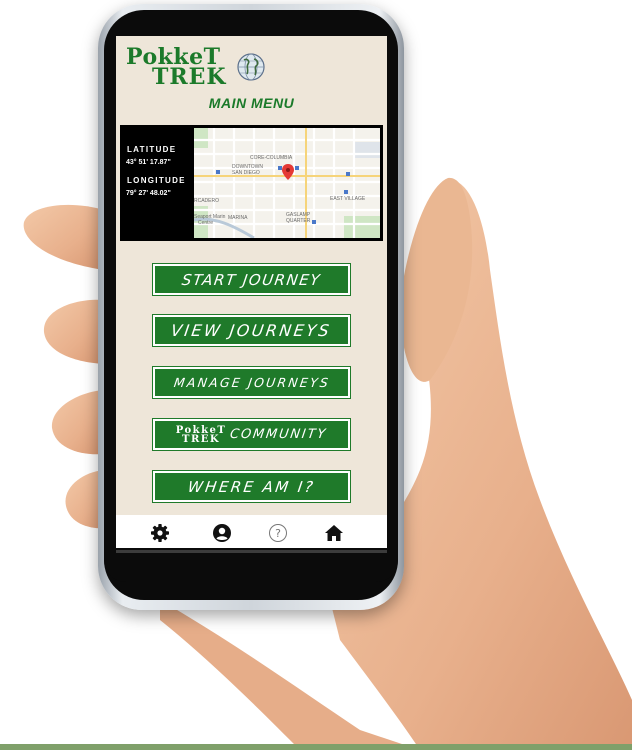 Image resolution: width=632 pixels, height=750 pixels. I want to click on start-journey-button: START JOURNEY, so click(251, 279).